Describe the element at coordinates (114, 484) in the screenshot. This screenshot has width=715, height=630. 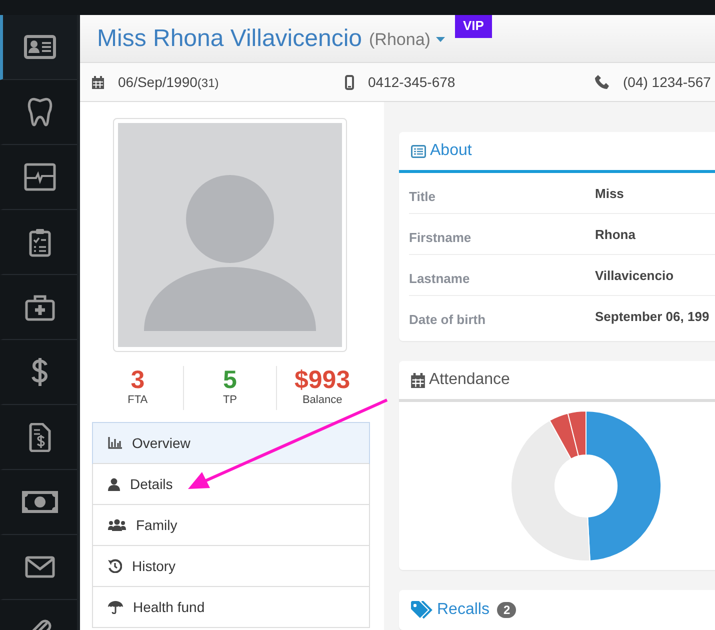
I see `user-icon` at that location.